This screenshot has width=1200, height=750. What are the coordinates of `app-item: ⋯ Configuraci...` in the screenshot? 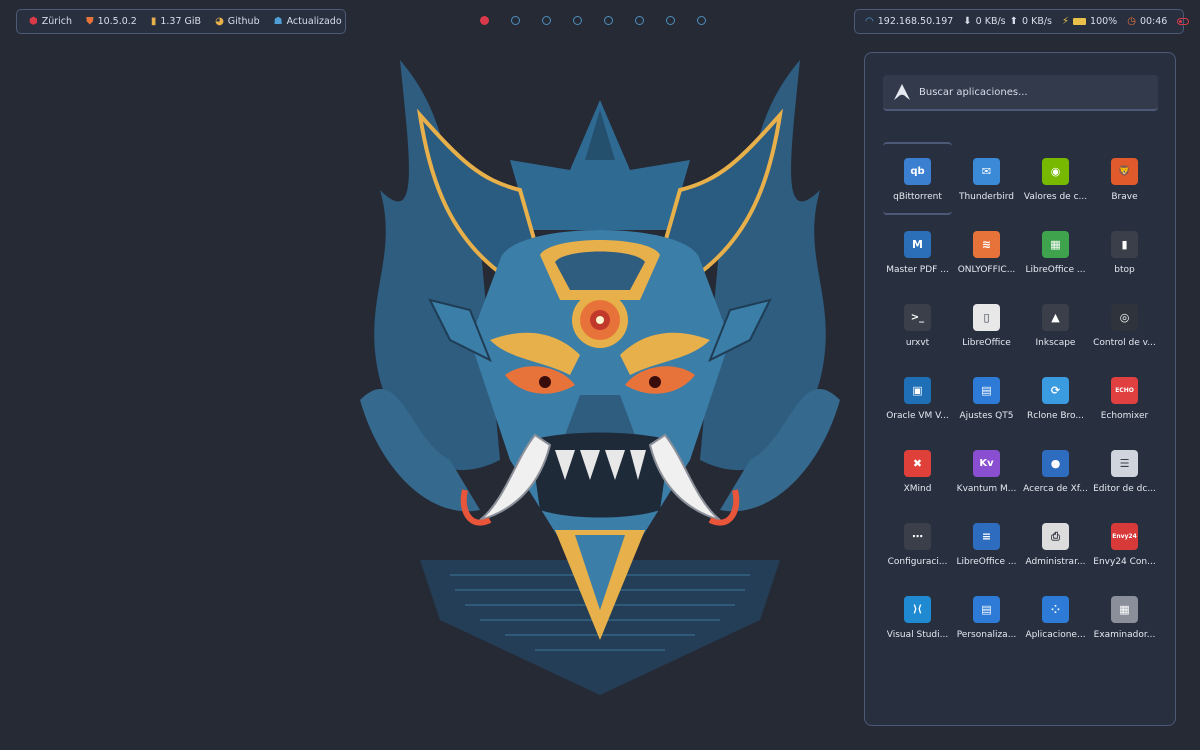 It's located at (917, 543).